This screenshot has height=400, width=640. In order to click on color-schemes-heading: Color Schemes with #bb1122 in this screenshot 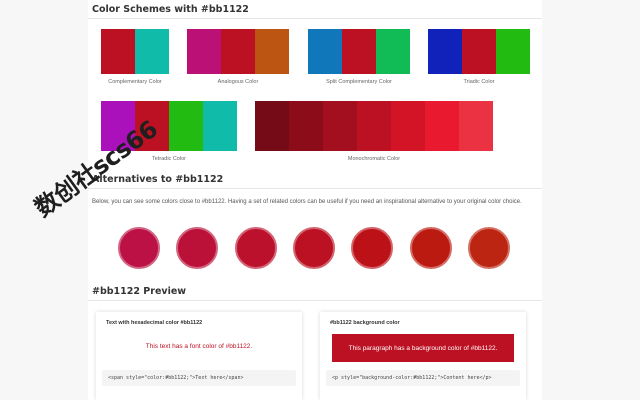, I will do `click(170, 9)`.